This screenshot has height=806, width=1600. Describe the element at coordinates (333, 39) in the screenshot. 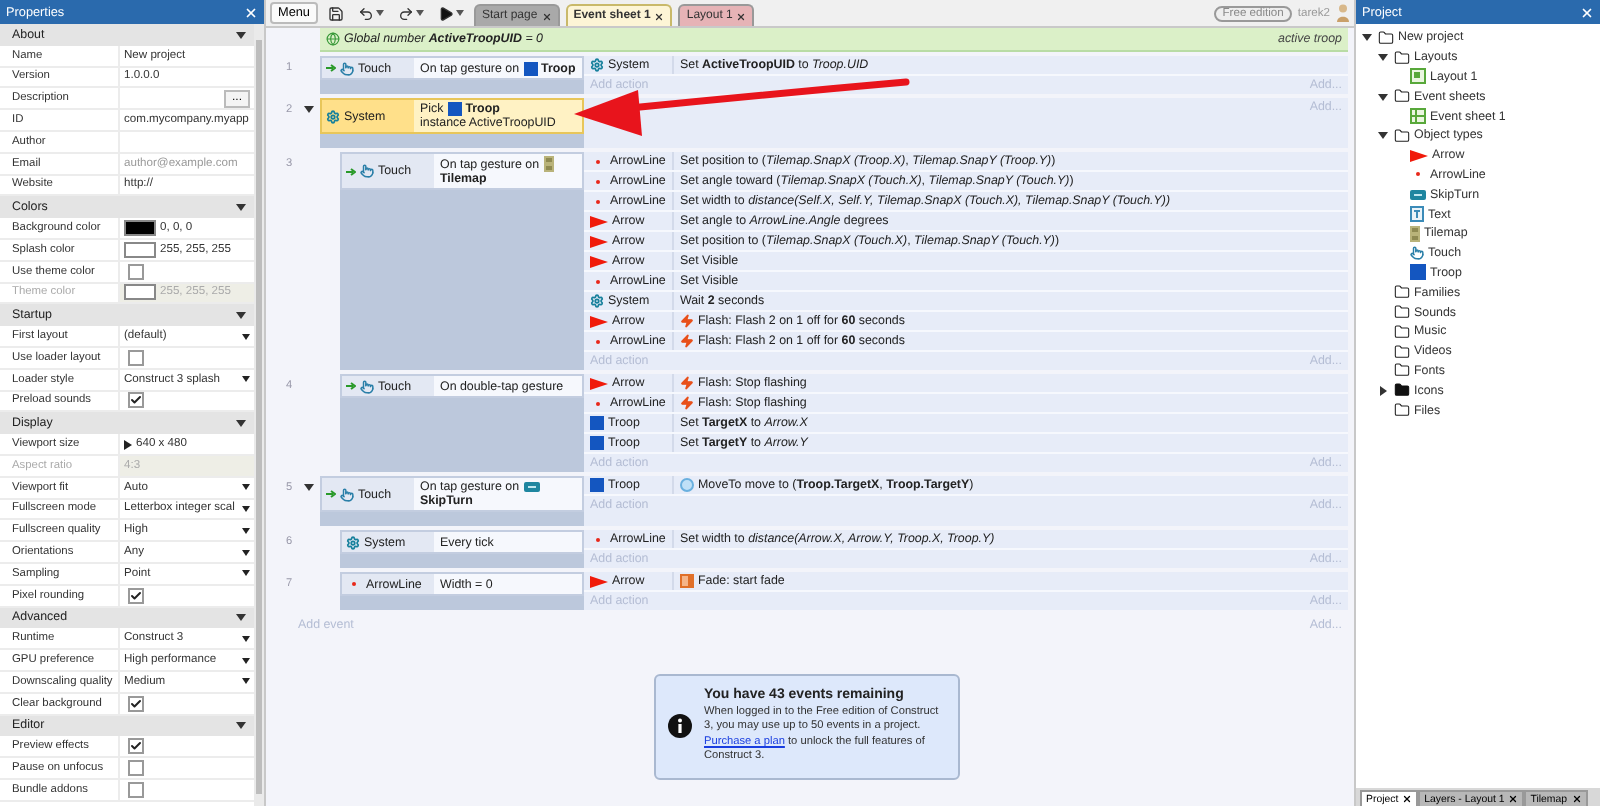

I see `globe-icon` at that location.